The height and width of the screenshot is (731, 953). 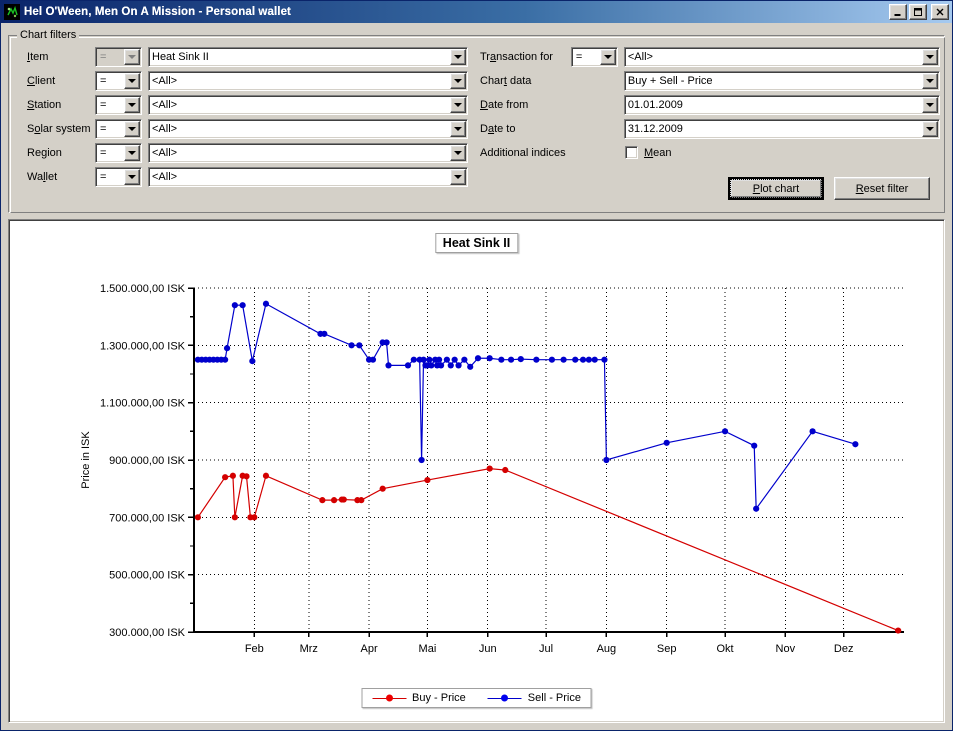 I want to click on svg-text: Jun, so click(x=488, y=649).